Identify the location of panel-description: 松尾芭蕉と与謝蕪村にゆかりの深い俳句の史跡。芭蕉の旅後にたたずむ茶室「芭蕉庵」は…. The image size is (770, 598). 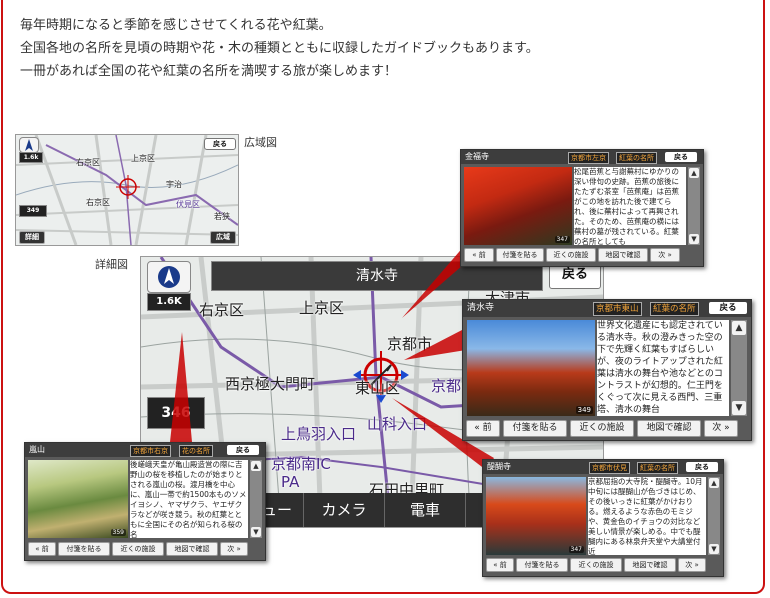
(630, 206).